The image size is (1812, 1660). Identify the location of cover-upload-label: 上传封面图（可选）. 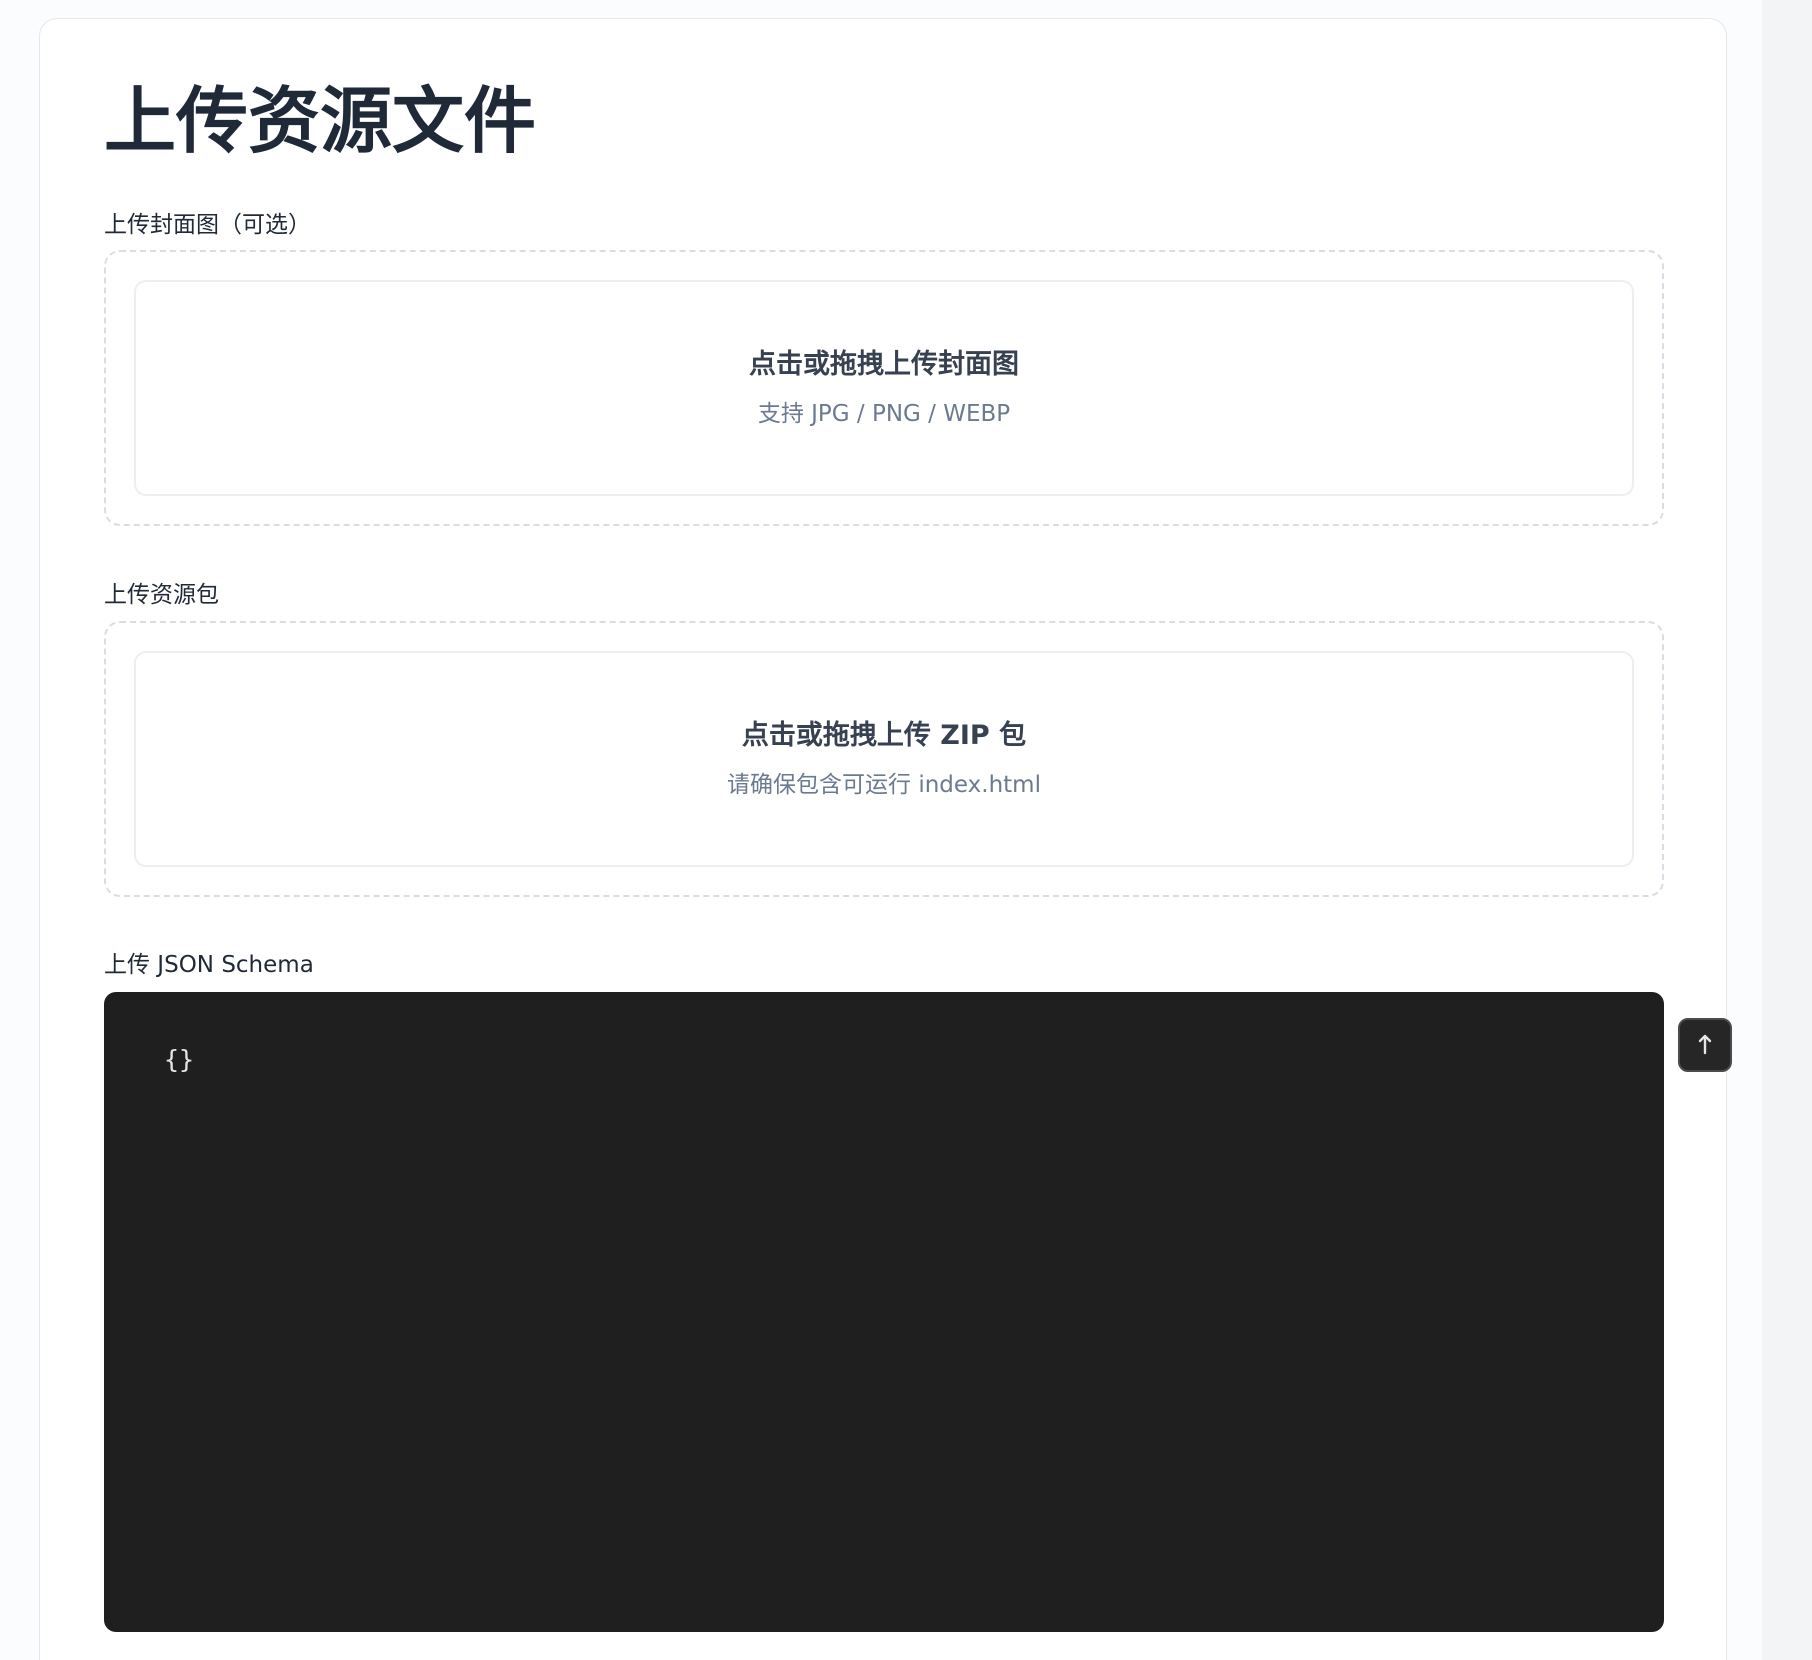
(207, 225).